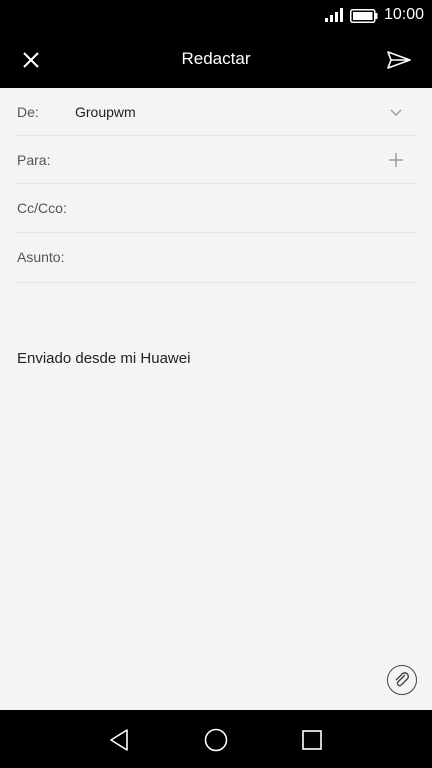 The image size is (432, 768). What do you see at coordinates (34, 160) in the screenshot?
I see `to-label: Para:` at bounding box center [34, 160].